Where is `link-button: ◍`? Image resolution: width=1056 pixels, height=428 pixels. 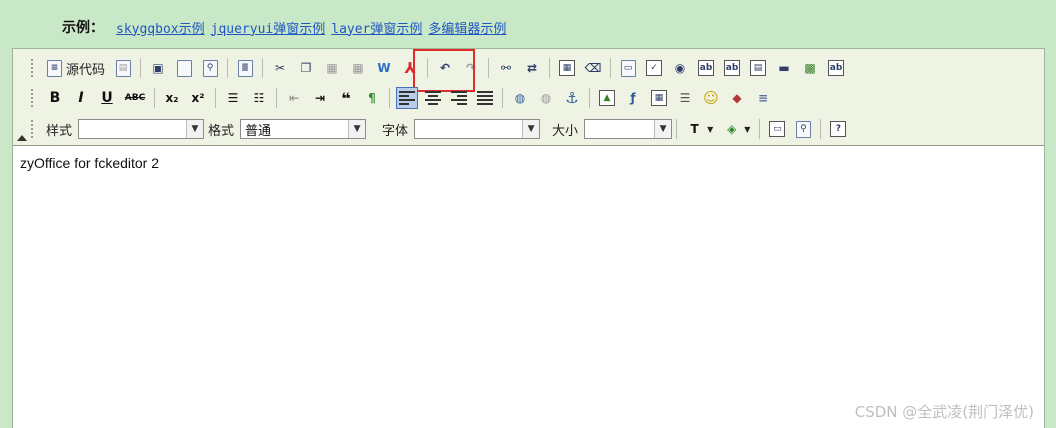 link-button: ◍ is located at coordinates (520, 98).